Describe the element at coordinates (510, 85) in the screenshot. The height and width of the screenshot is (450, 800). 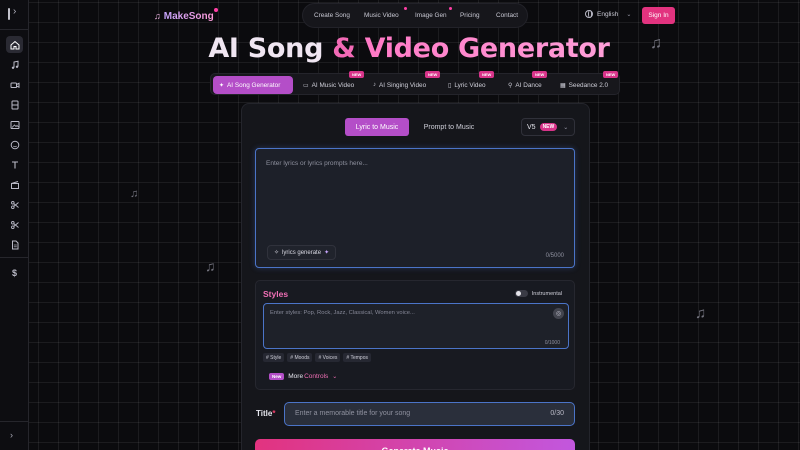
I see `dance-icon: ⚲` at that location.